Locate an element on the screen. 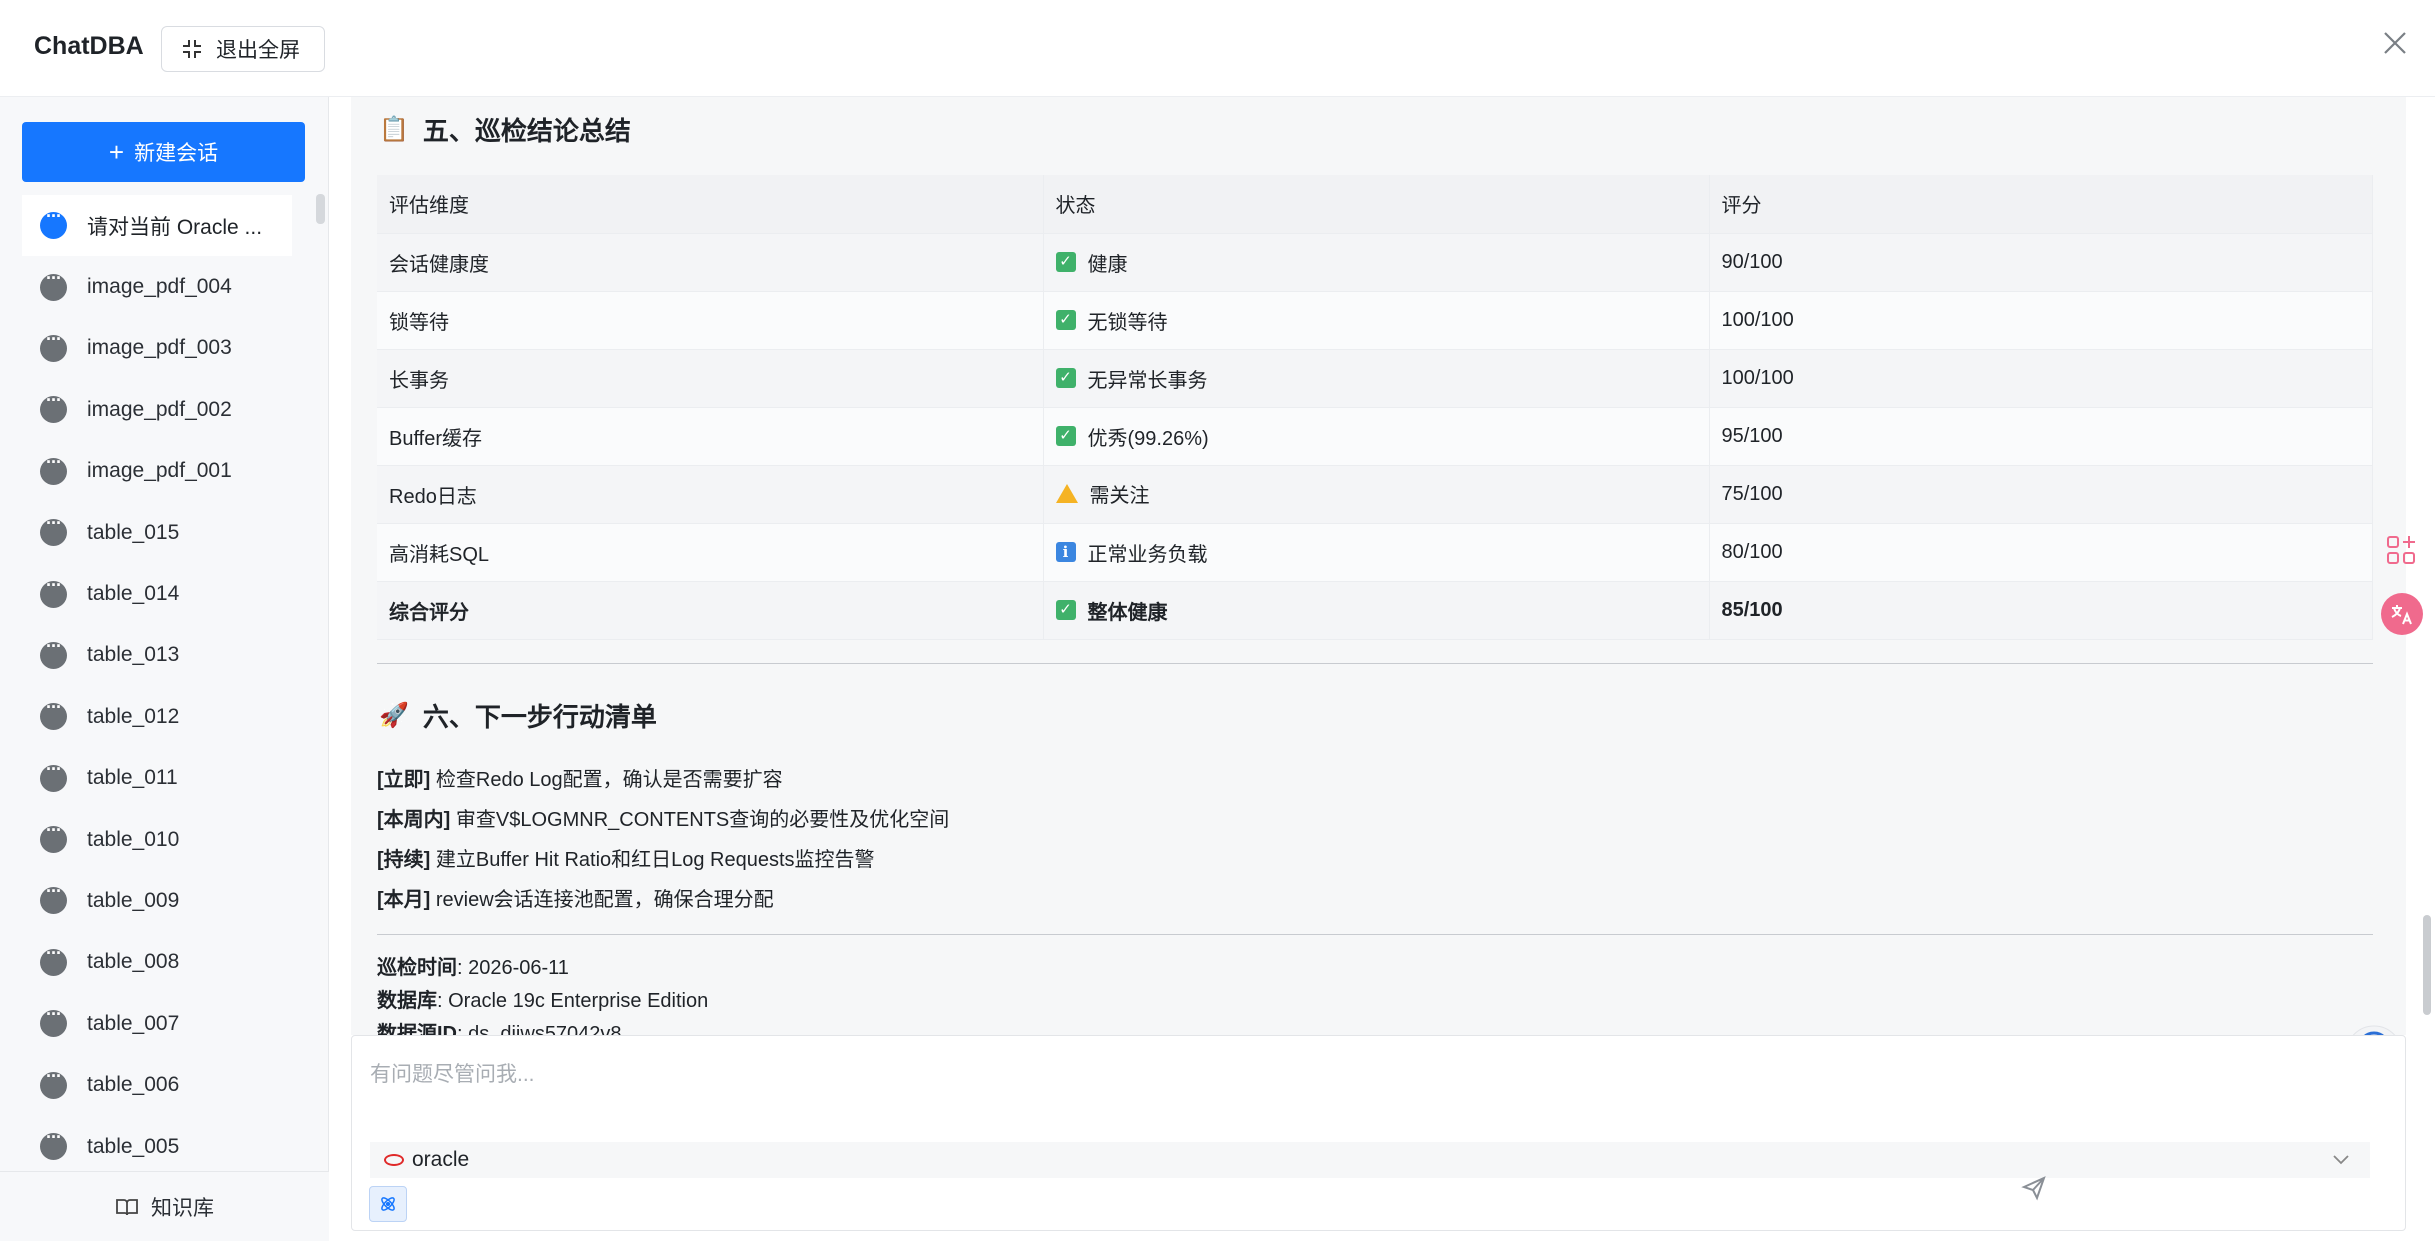 This screenshot has width=2435, height=1241. dimension-cell: 高消耗SQL is located at coordinates (710, 552).